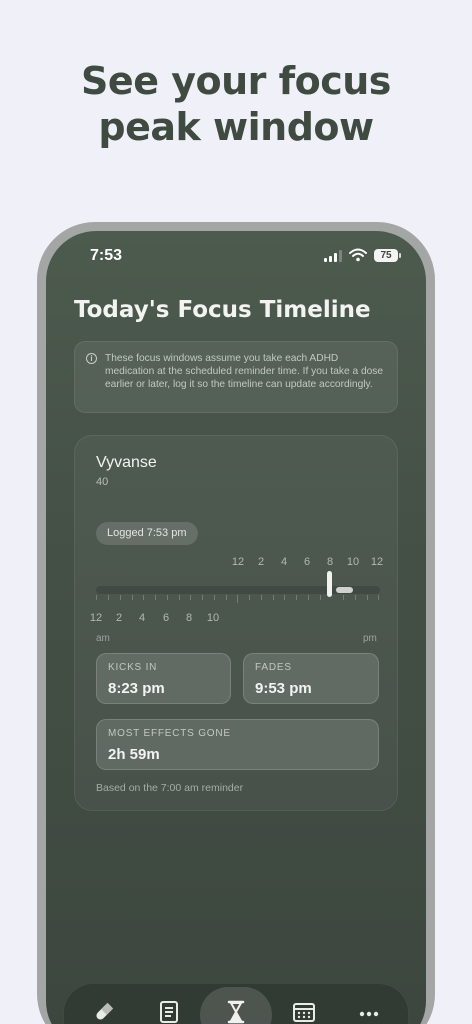 Image resolution: width=472 pixels, height=1024 pixels. What do you see at coordinates (237, 599) in the screenshot?
I see `timeline-tick-noon` at bounding box center [237, 599].